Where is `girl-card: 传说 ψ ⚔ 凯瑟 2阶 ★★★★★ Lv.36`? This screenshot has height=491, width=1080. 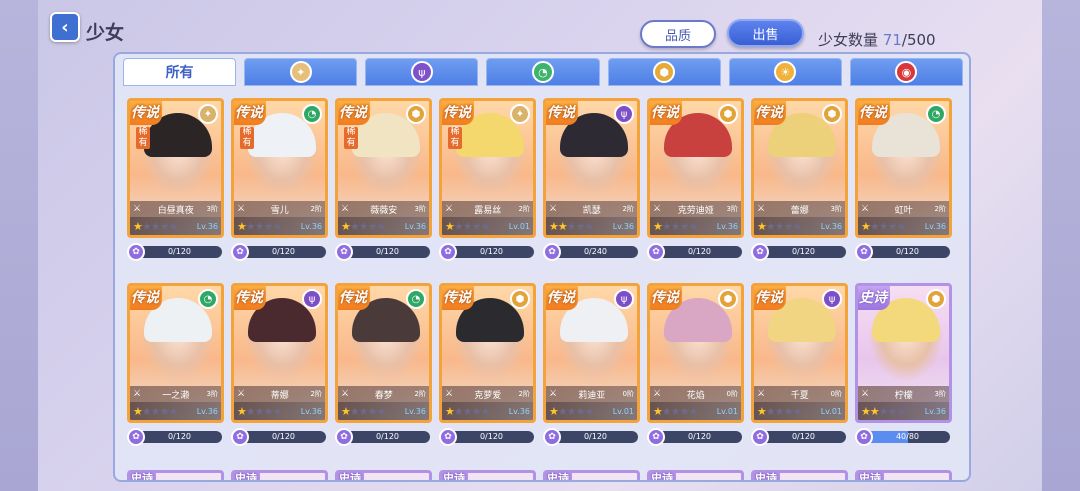
girl-card: 传说 ψ ⚔ 凯瑟 2阶 ★★★★★ Lv.36 is located at coordinates (591, 168).